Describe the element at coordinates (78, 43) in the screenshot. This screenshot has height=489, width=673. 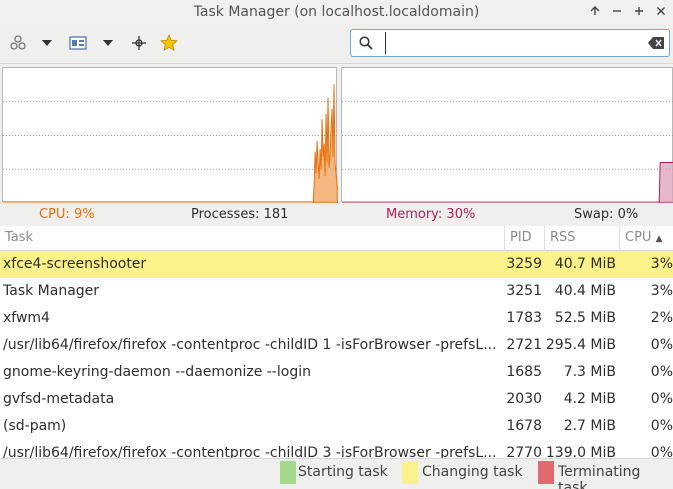
I see `window-layout-icon` at that location.